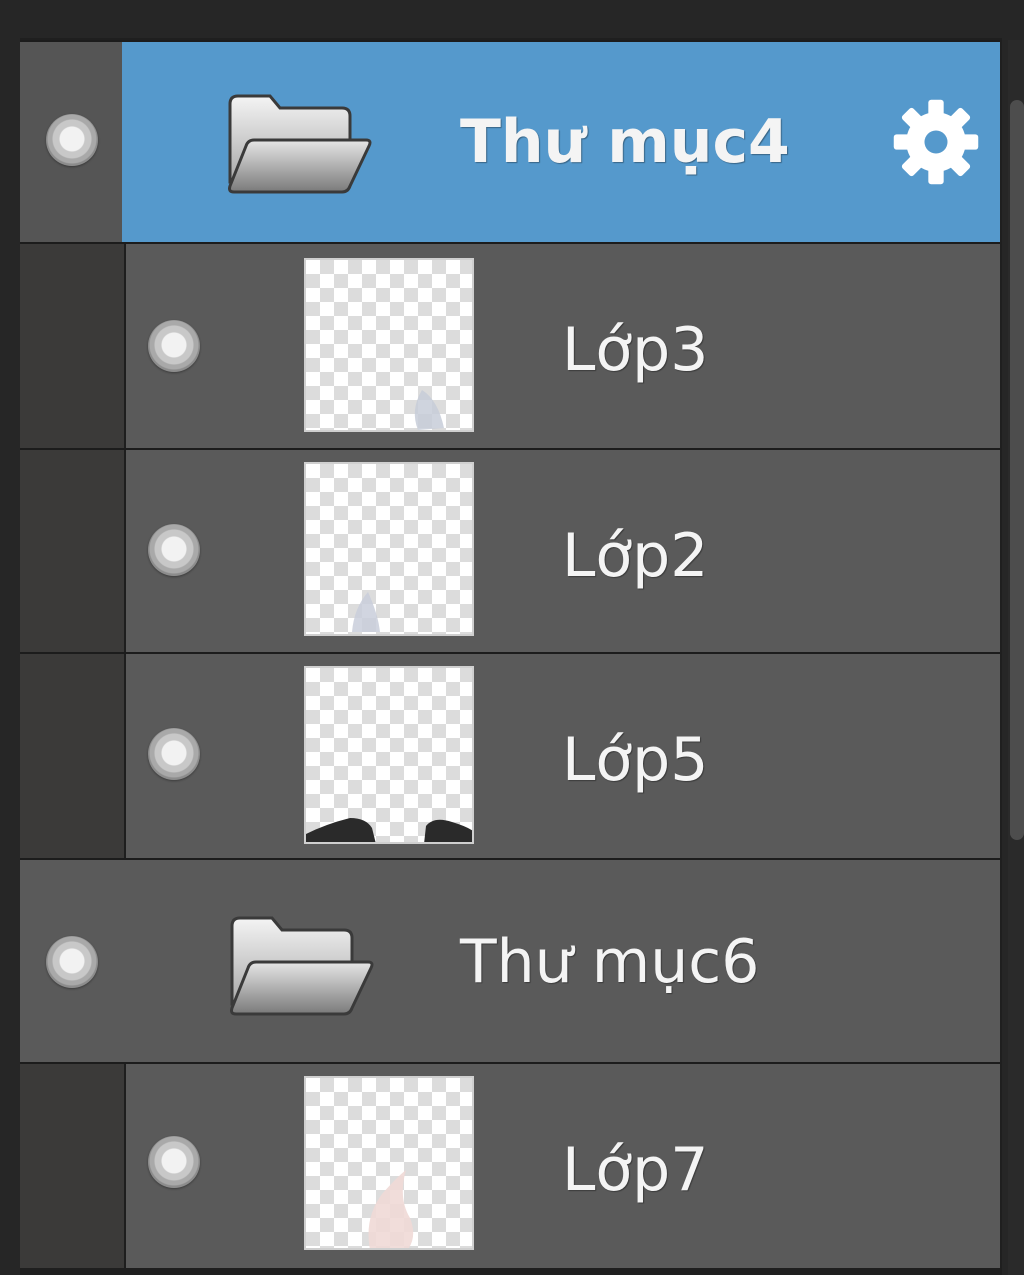  Describe the element at coordinates (936, 142) in the screenshot. I see `gear-icon` at that location.